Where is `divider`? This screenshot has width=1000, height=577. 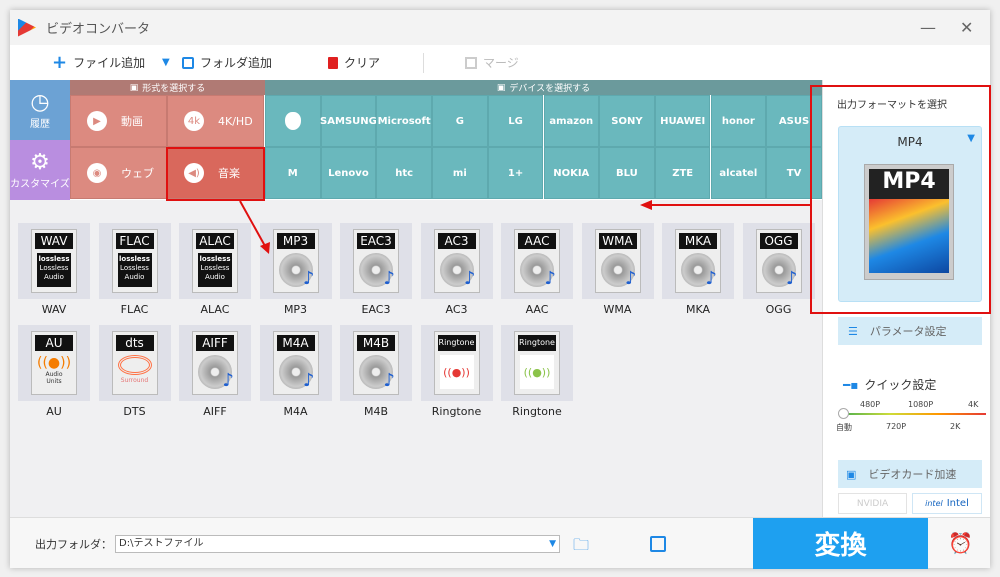
divider is located at coordinates (423, 63).